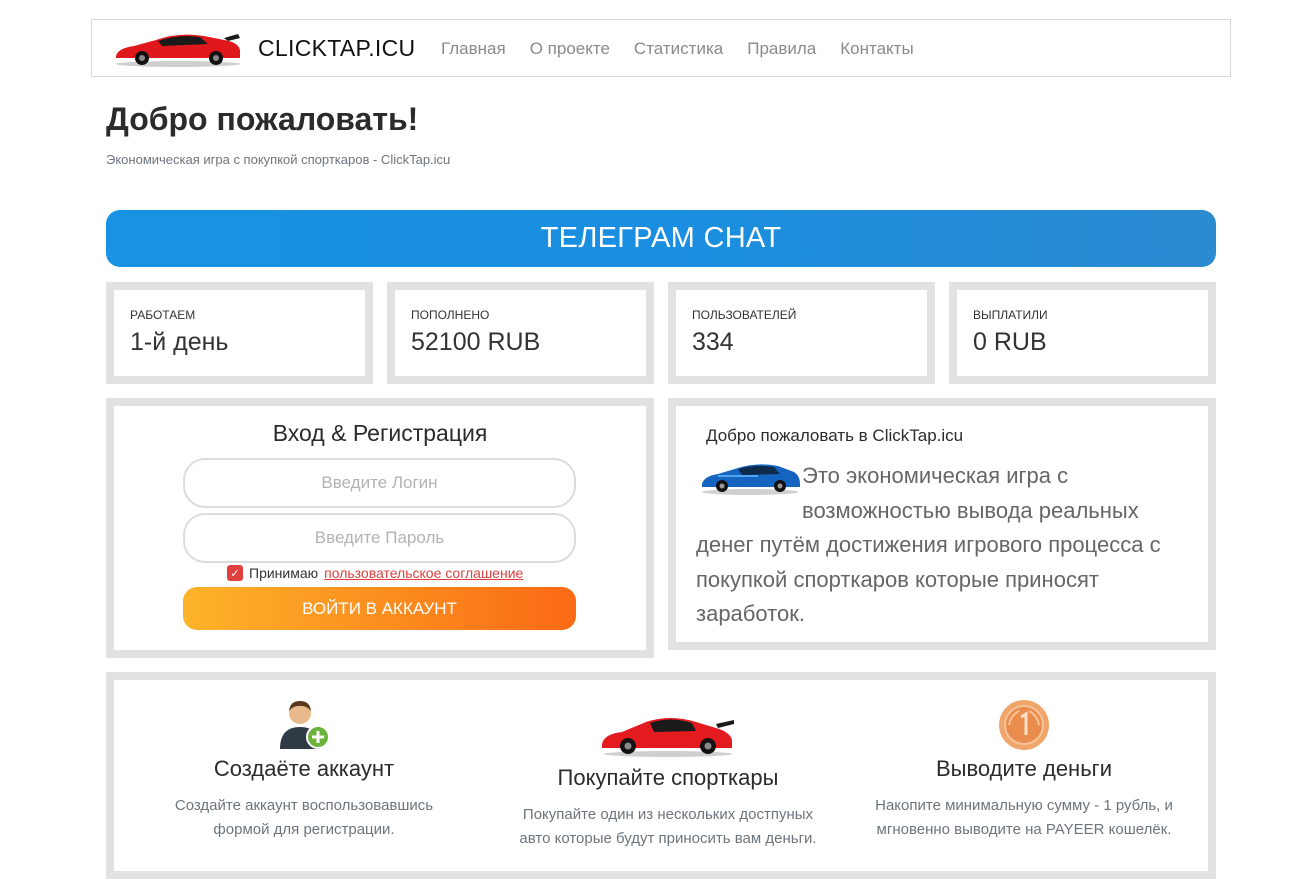 The height and width of the screenshot is (887, 1302). What do you see at coordinates (379, 608) in the screenshot?
I see `login-submit-button: ВОЙТИ В АККАУНТ` at bounding box center [379, 608].